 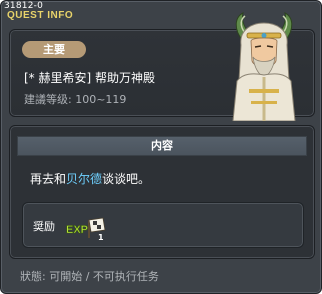 I want to click on window-title: QUEST INFO, so click(x=40, y=15).